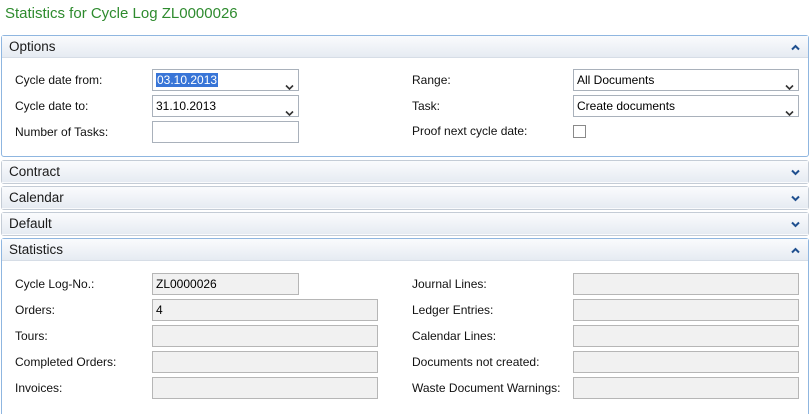 The height and width of the screenshot is (414, 811). I want to click on ledger-entries-field, so click(686, 310).